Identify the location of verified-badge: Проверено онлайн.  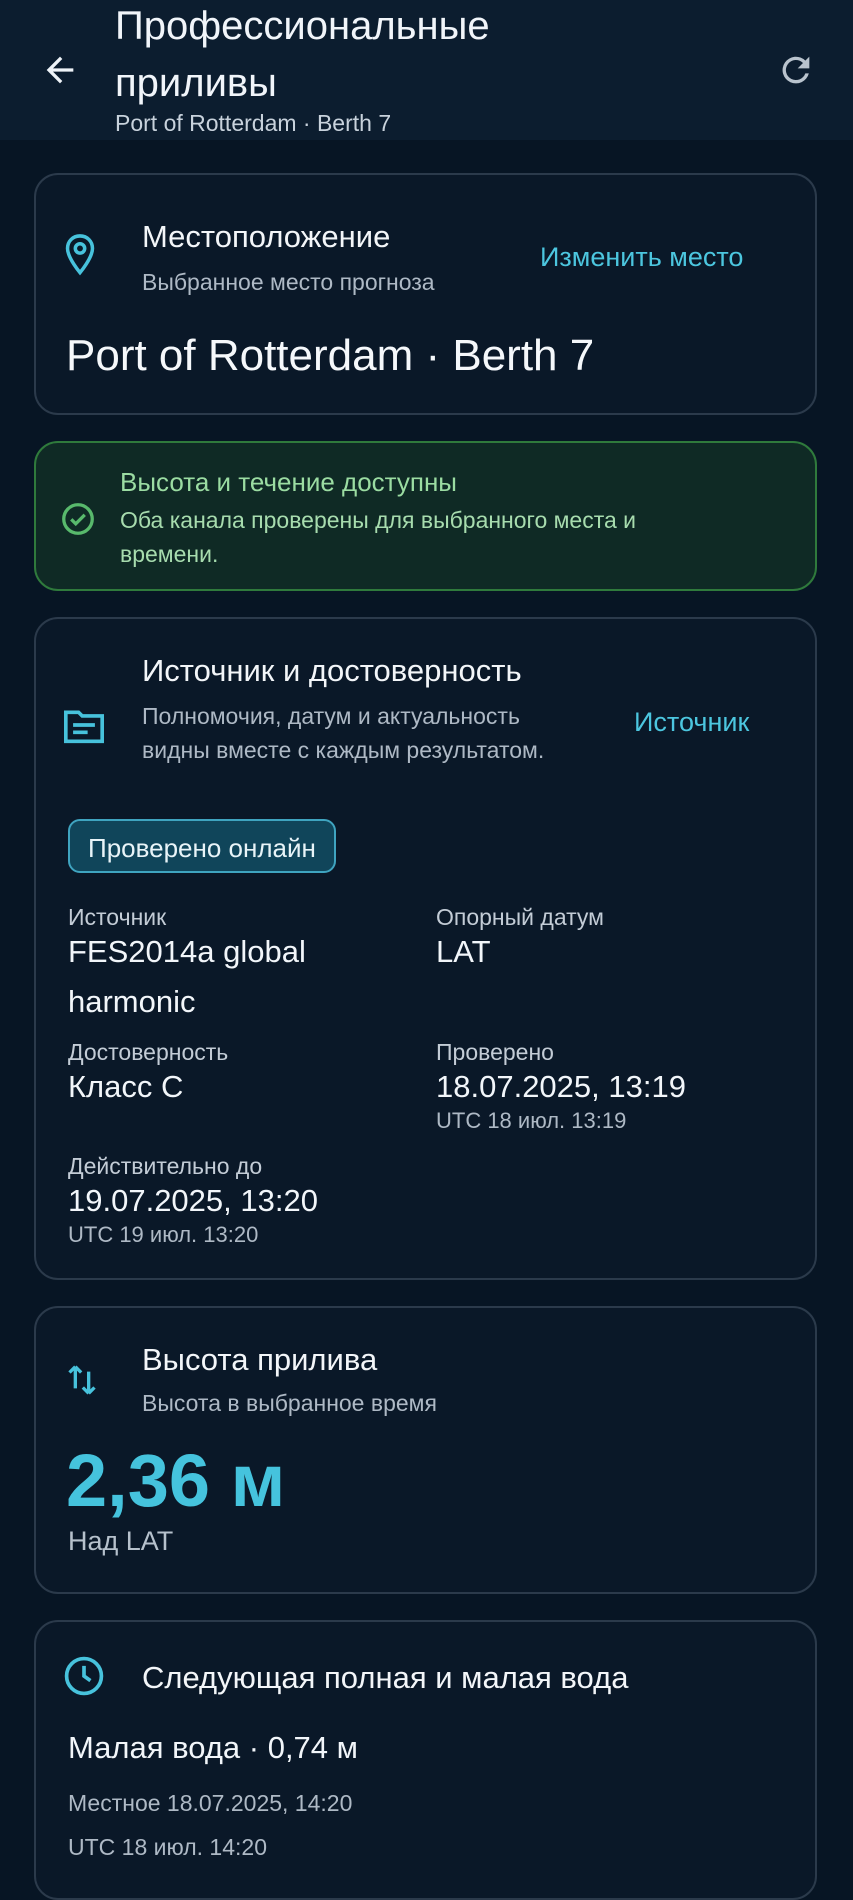
(202, 846).